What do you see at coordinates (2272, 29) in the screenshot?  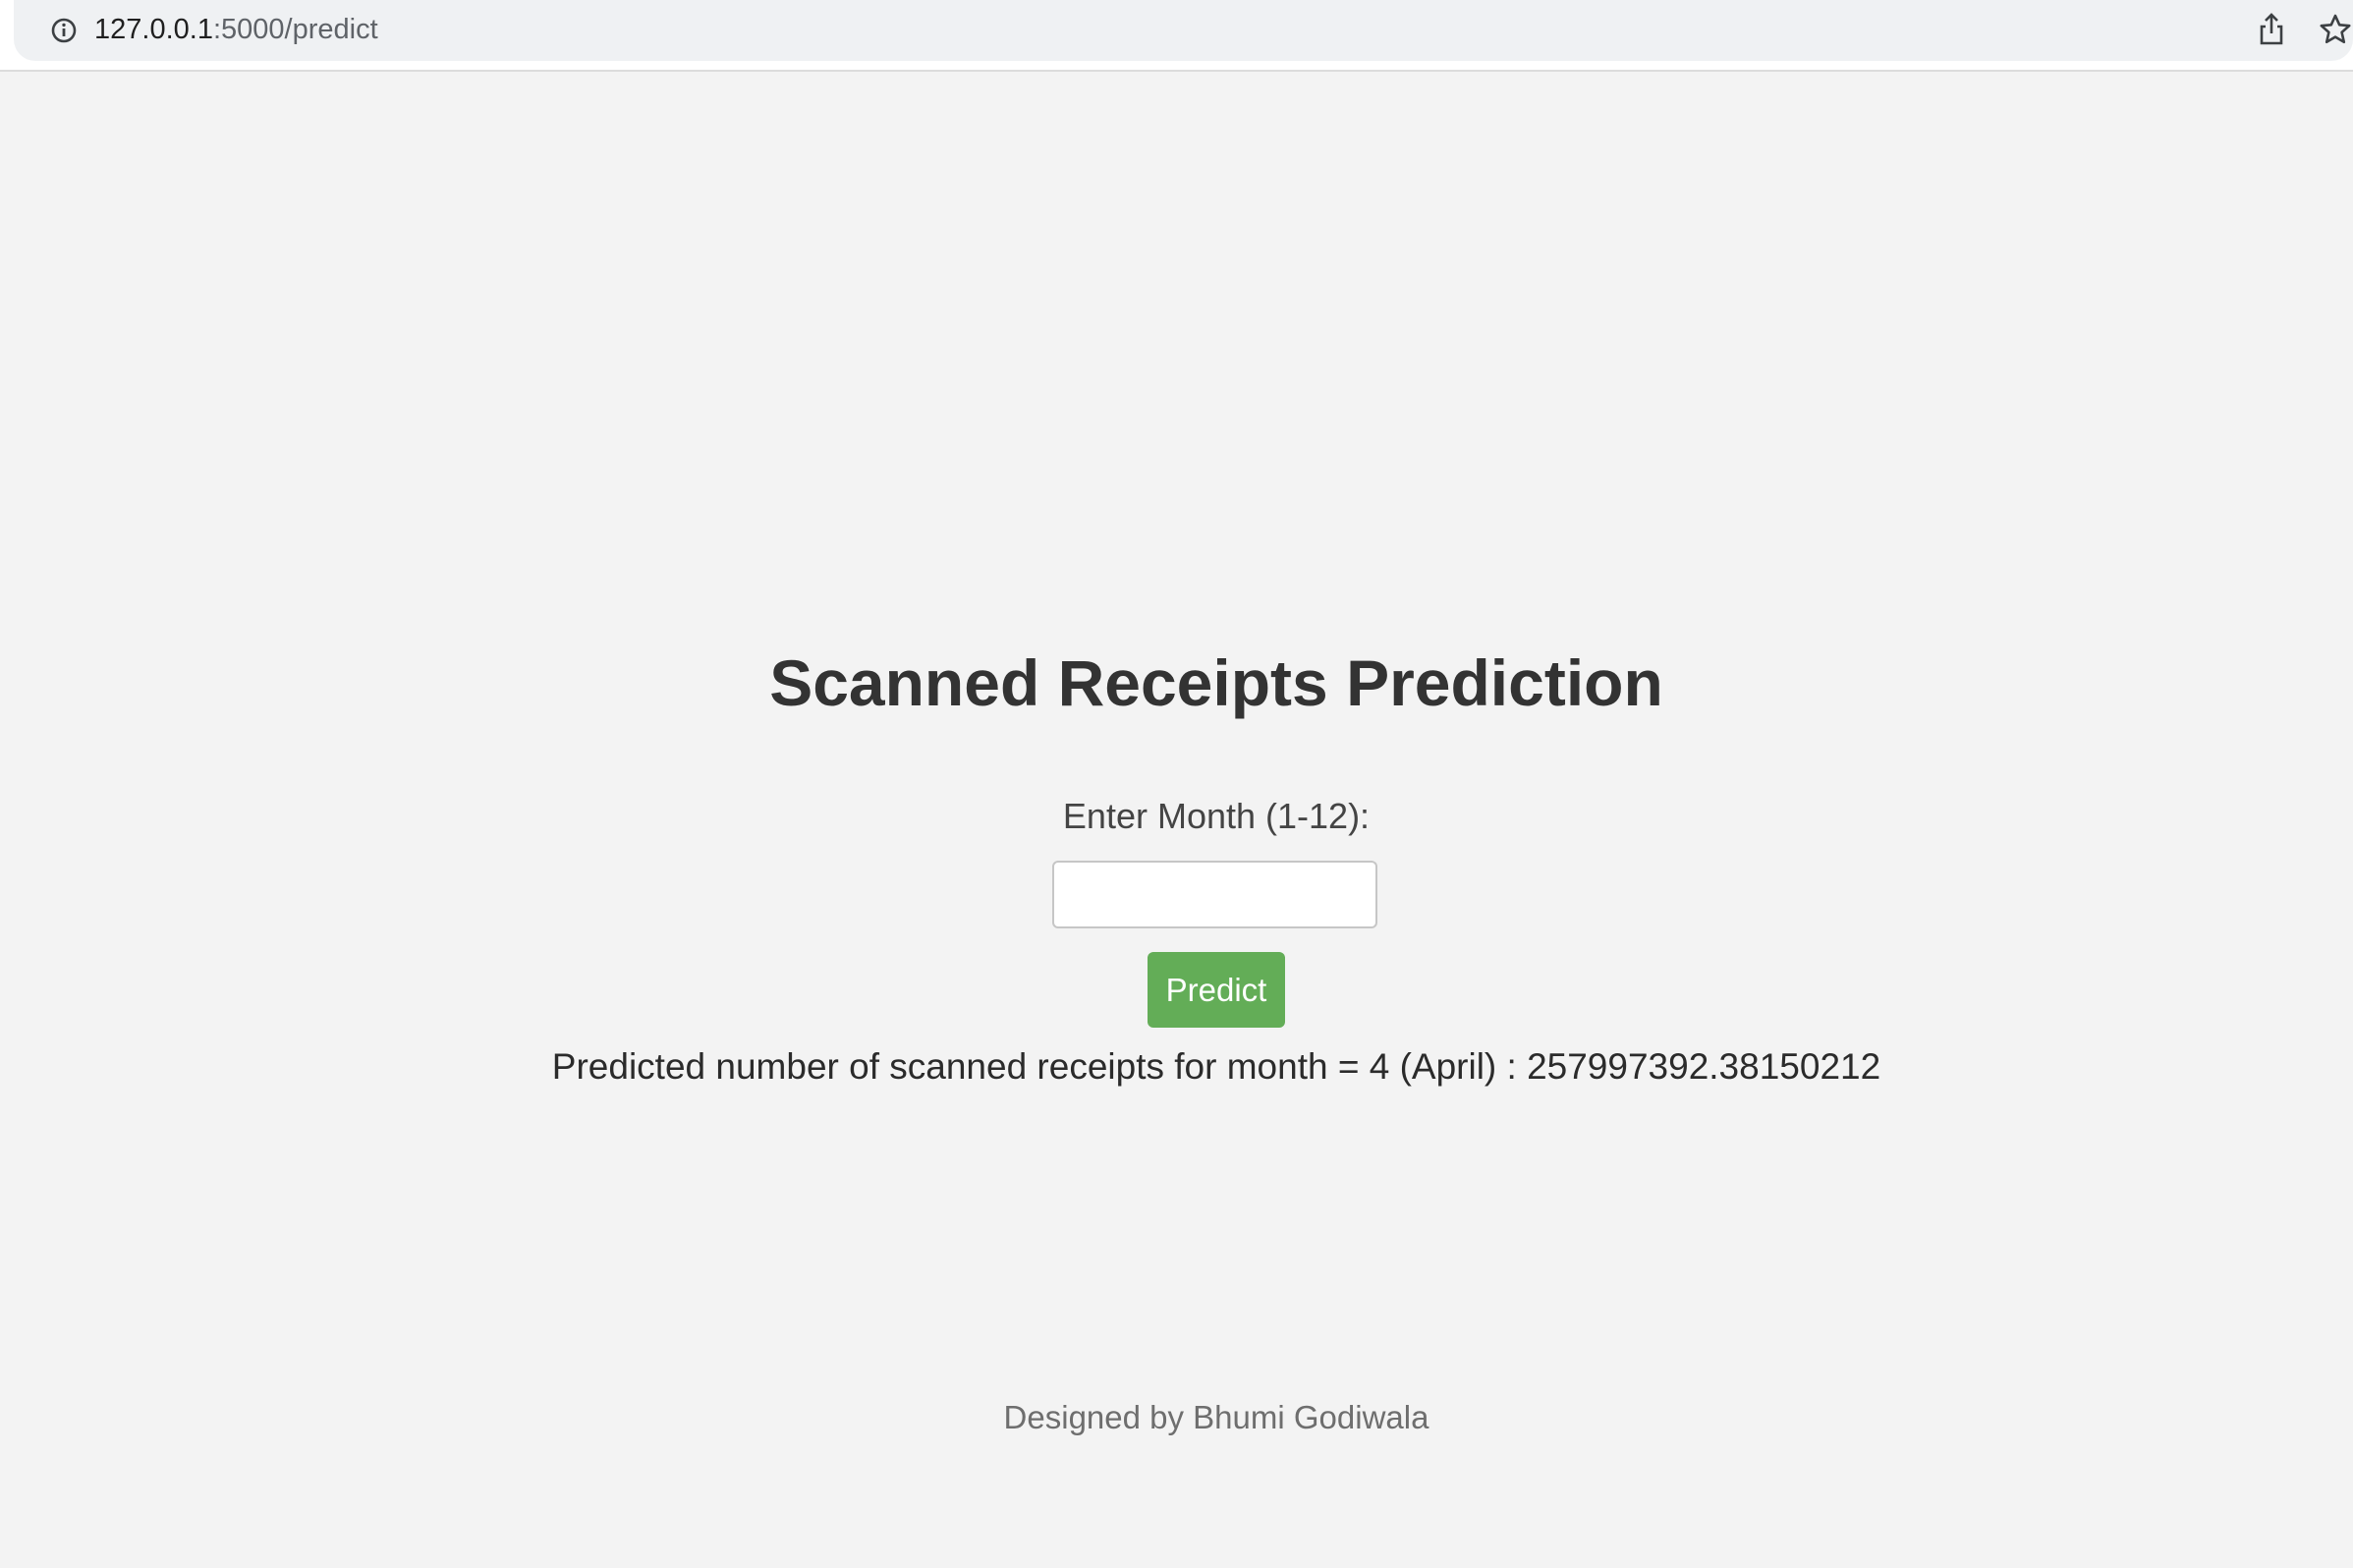 I see `share-icon` at bounding box center [2272, 29].